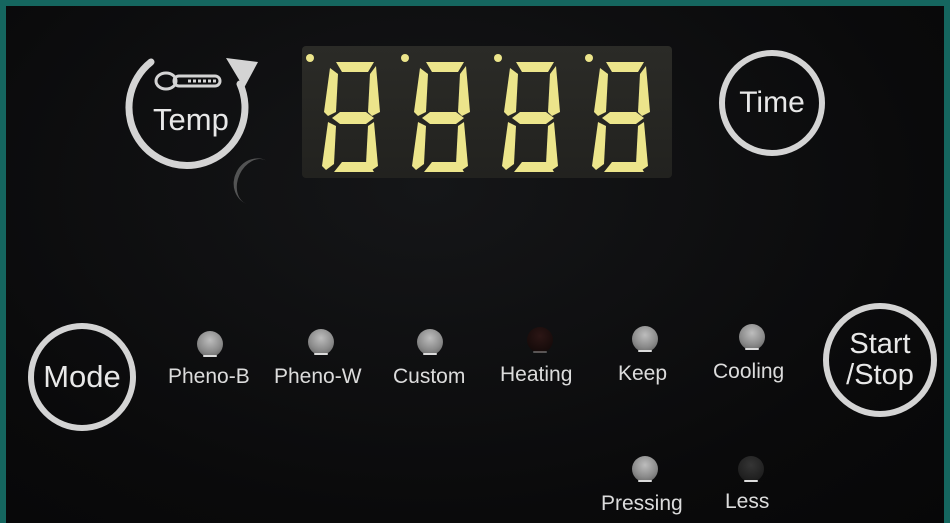  What do you see at coordinates (405, 58) in the screenshot?
I see `digit-2-dot` at bounding box center [405, 58].